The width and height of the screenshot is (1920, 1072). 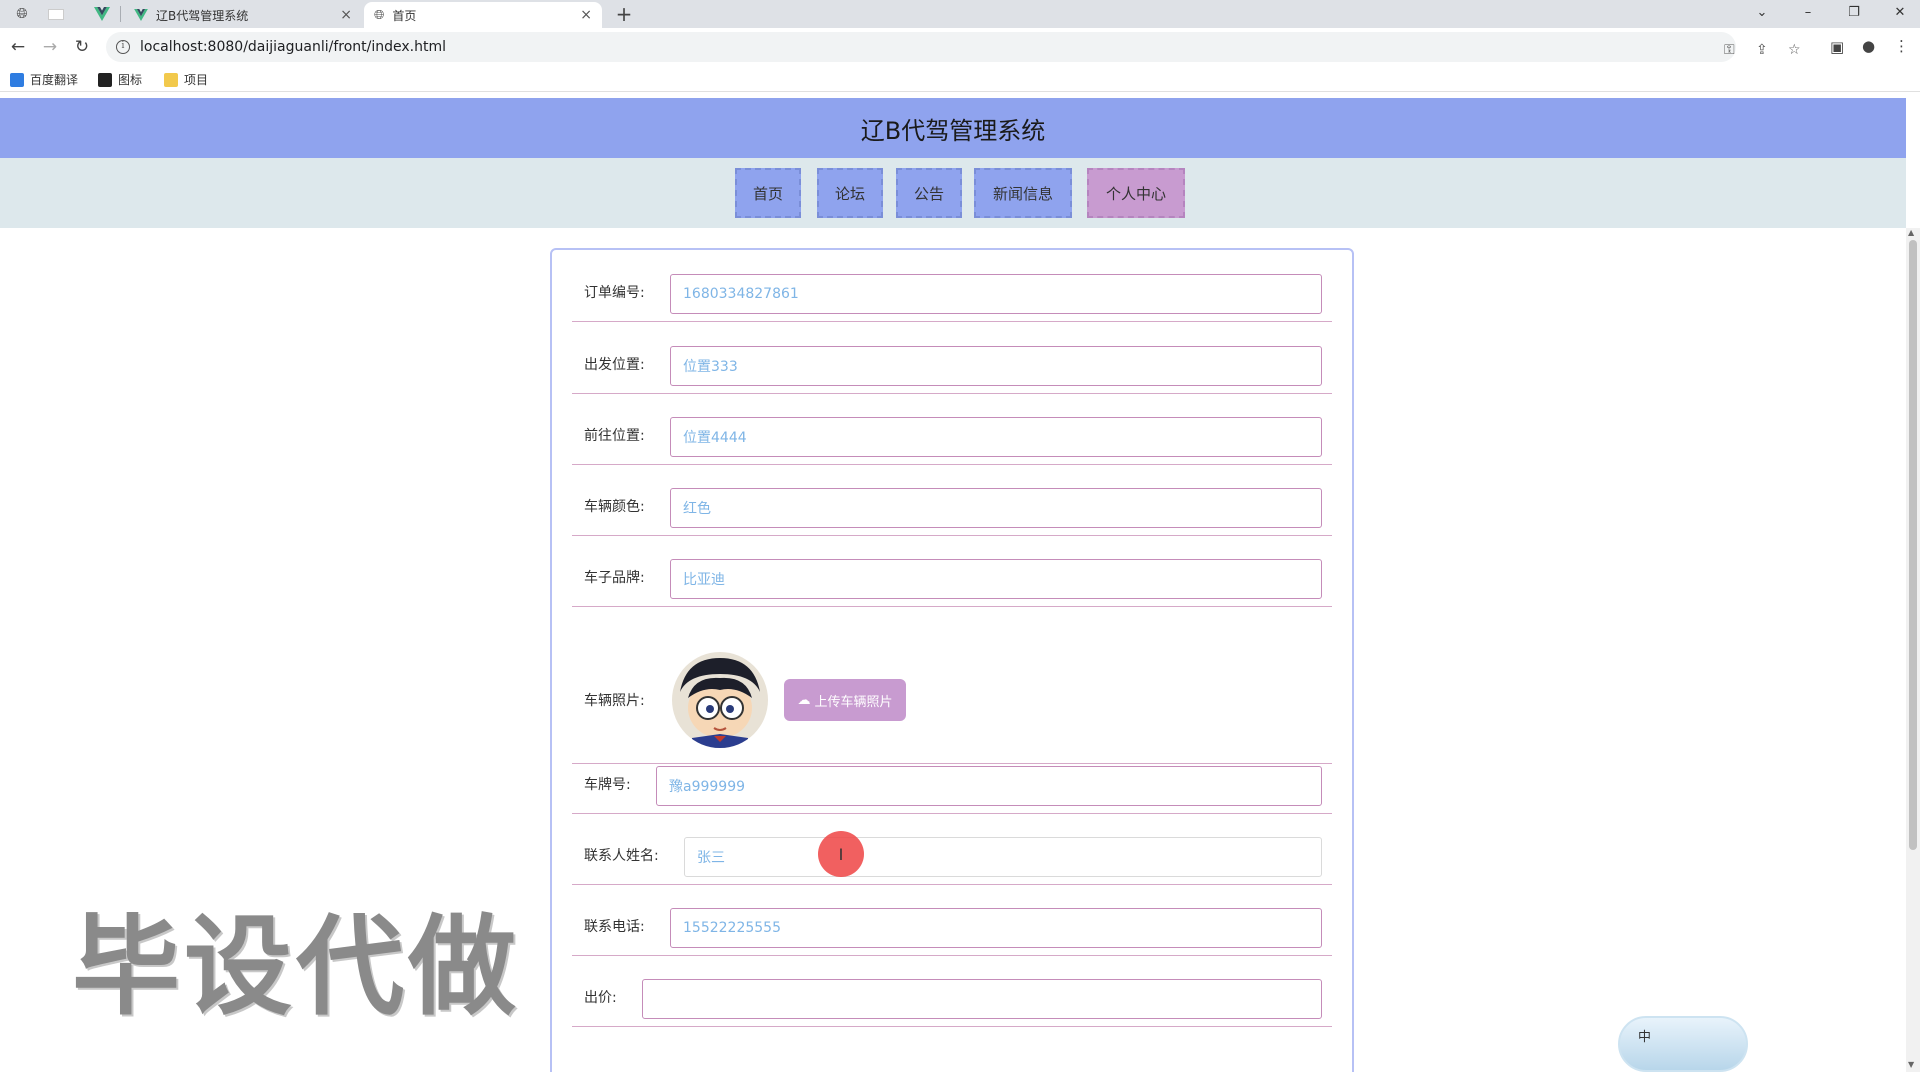 What do you see at coordinates (202, 15) in the screenshot?
I see `tab-title: 辽B代驾管理系统` at bounding box center [202, 15].